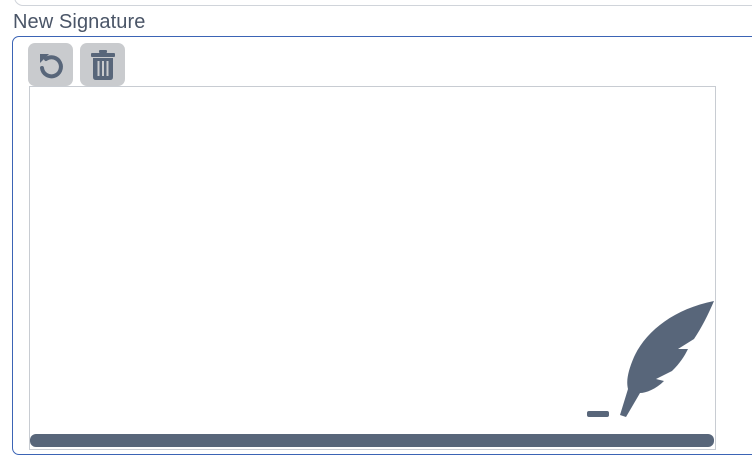  I want to click on clear-button, so click(102, 64).